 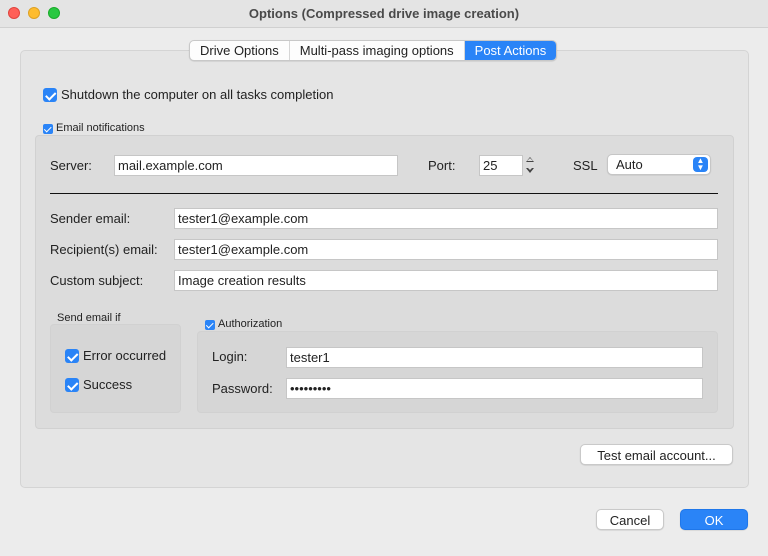 I want to click on authorization-group, so click(x=457, y=372).